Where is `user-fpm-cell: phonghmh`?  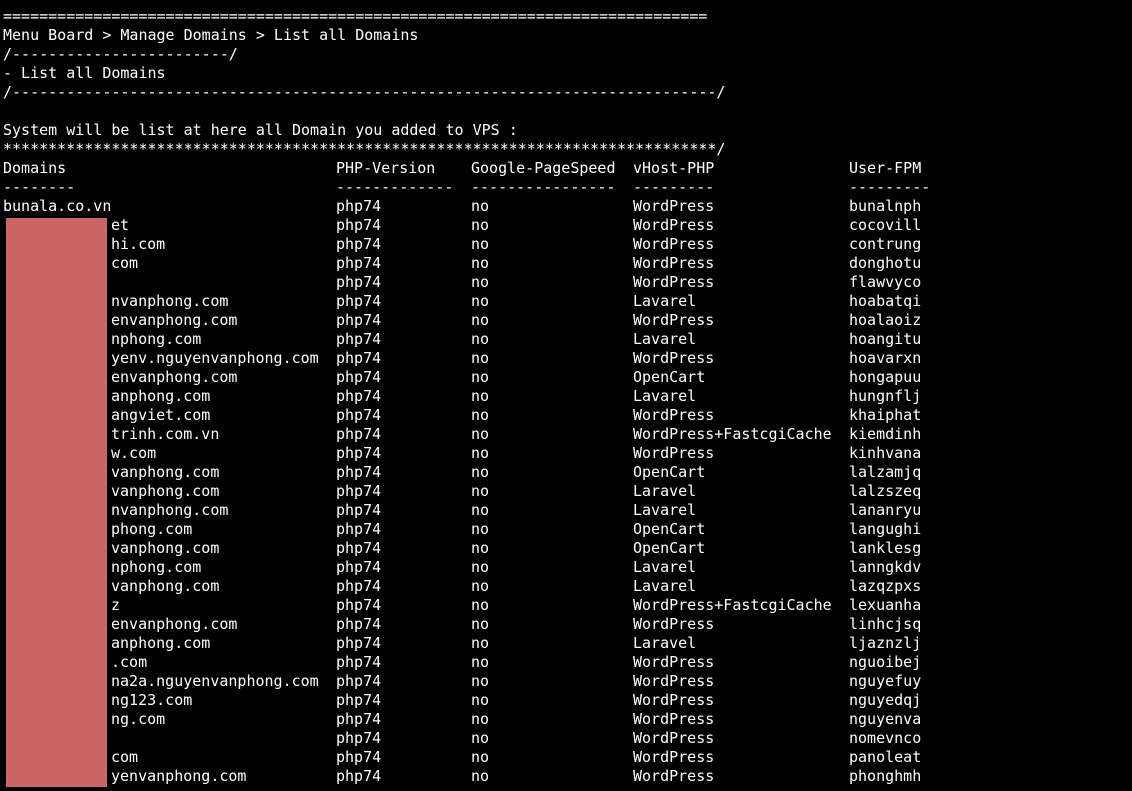
user-fpm-cell: phonghmh is located at coordinates (885, 776).